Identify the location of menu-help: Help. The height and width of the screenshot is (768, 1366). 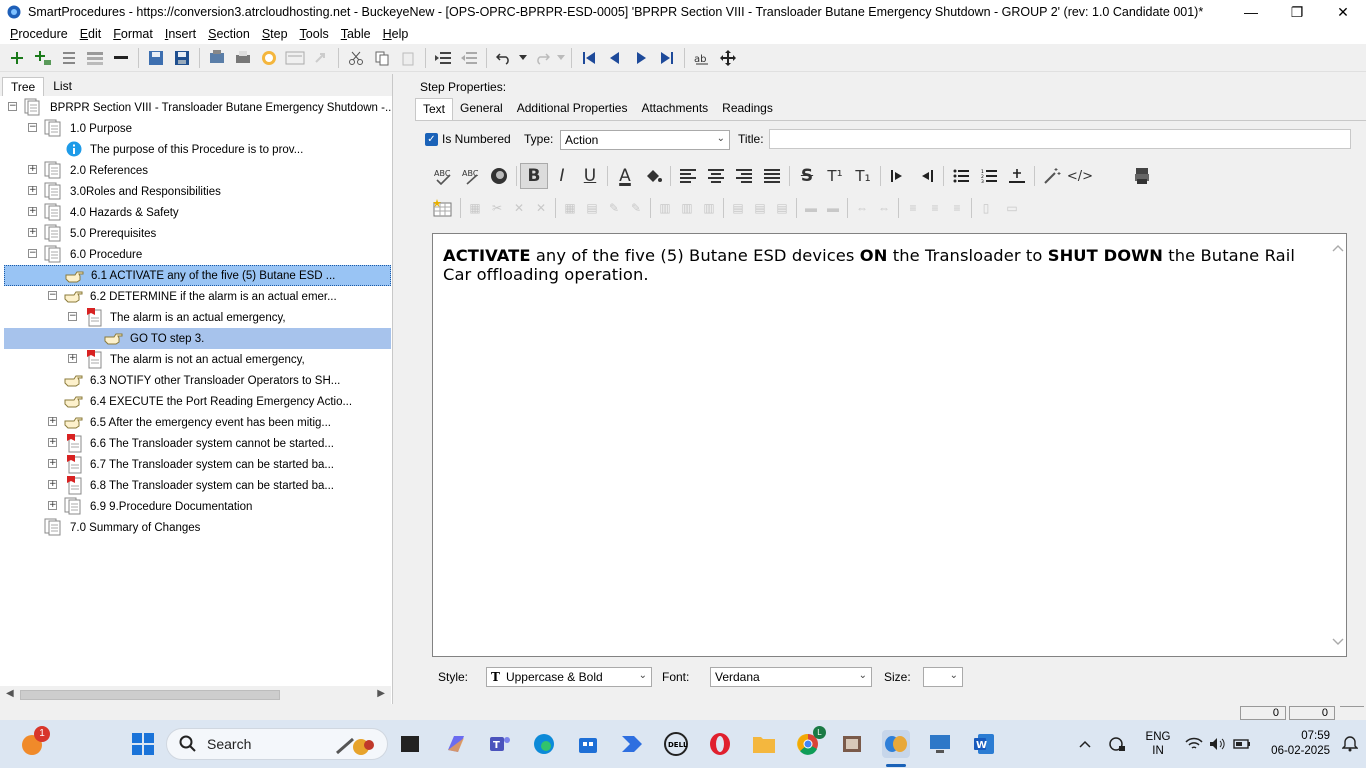
(396, 34).